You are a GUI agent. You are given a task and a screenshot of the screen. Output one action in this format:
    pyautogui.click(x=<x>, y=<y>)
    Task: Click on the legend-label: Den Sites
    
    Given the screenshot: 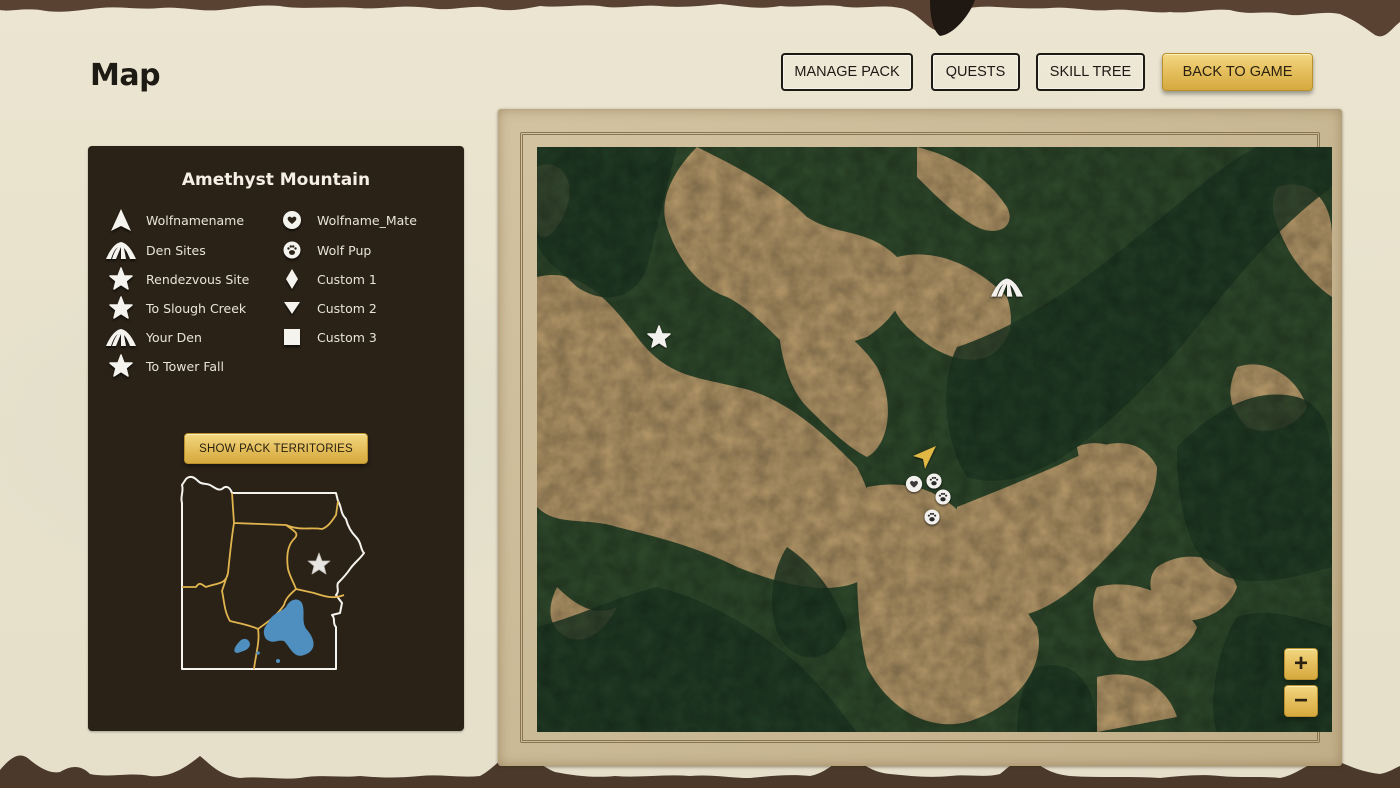 What is the action you would take?
    pyautogui.click(x=176, y=250)
    